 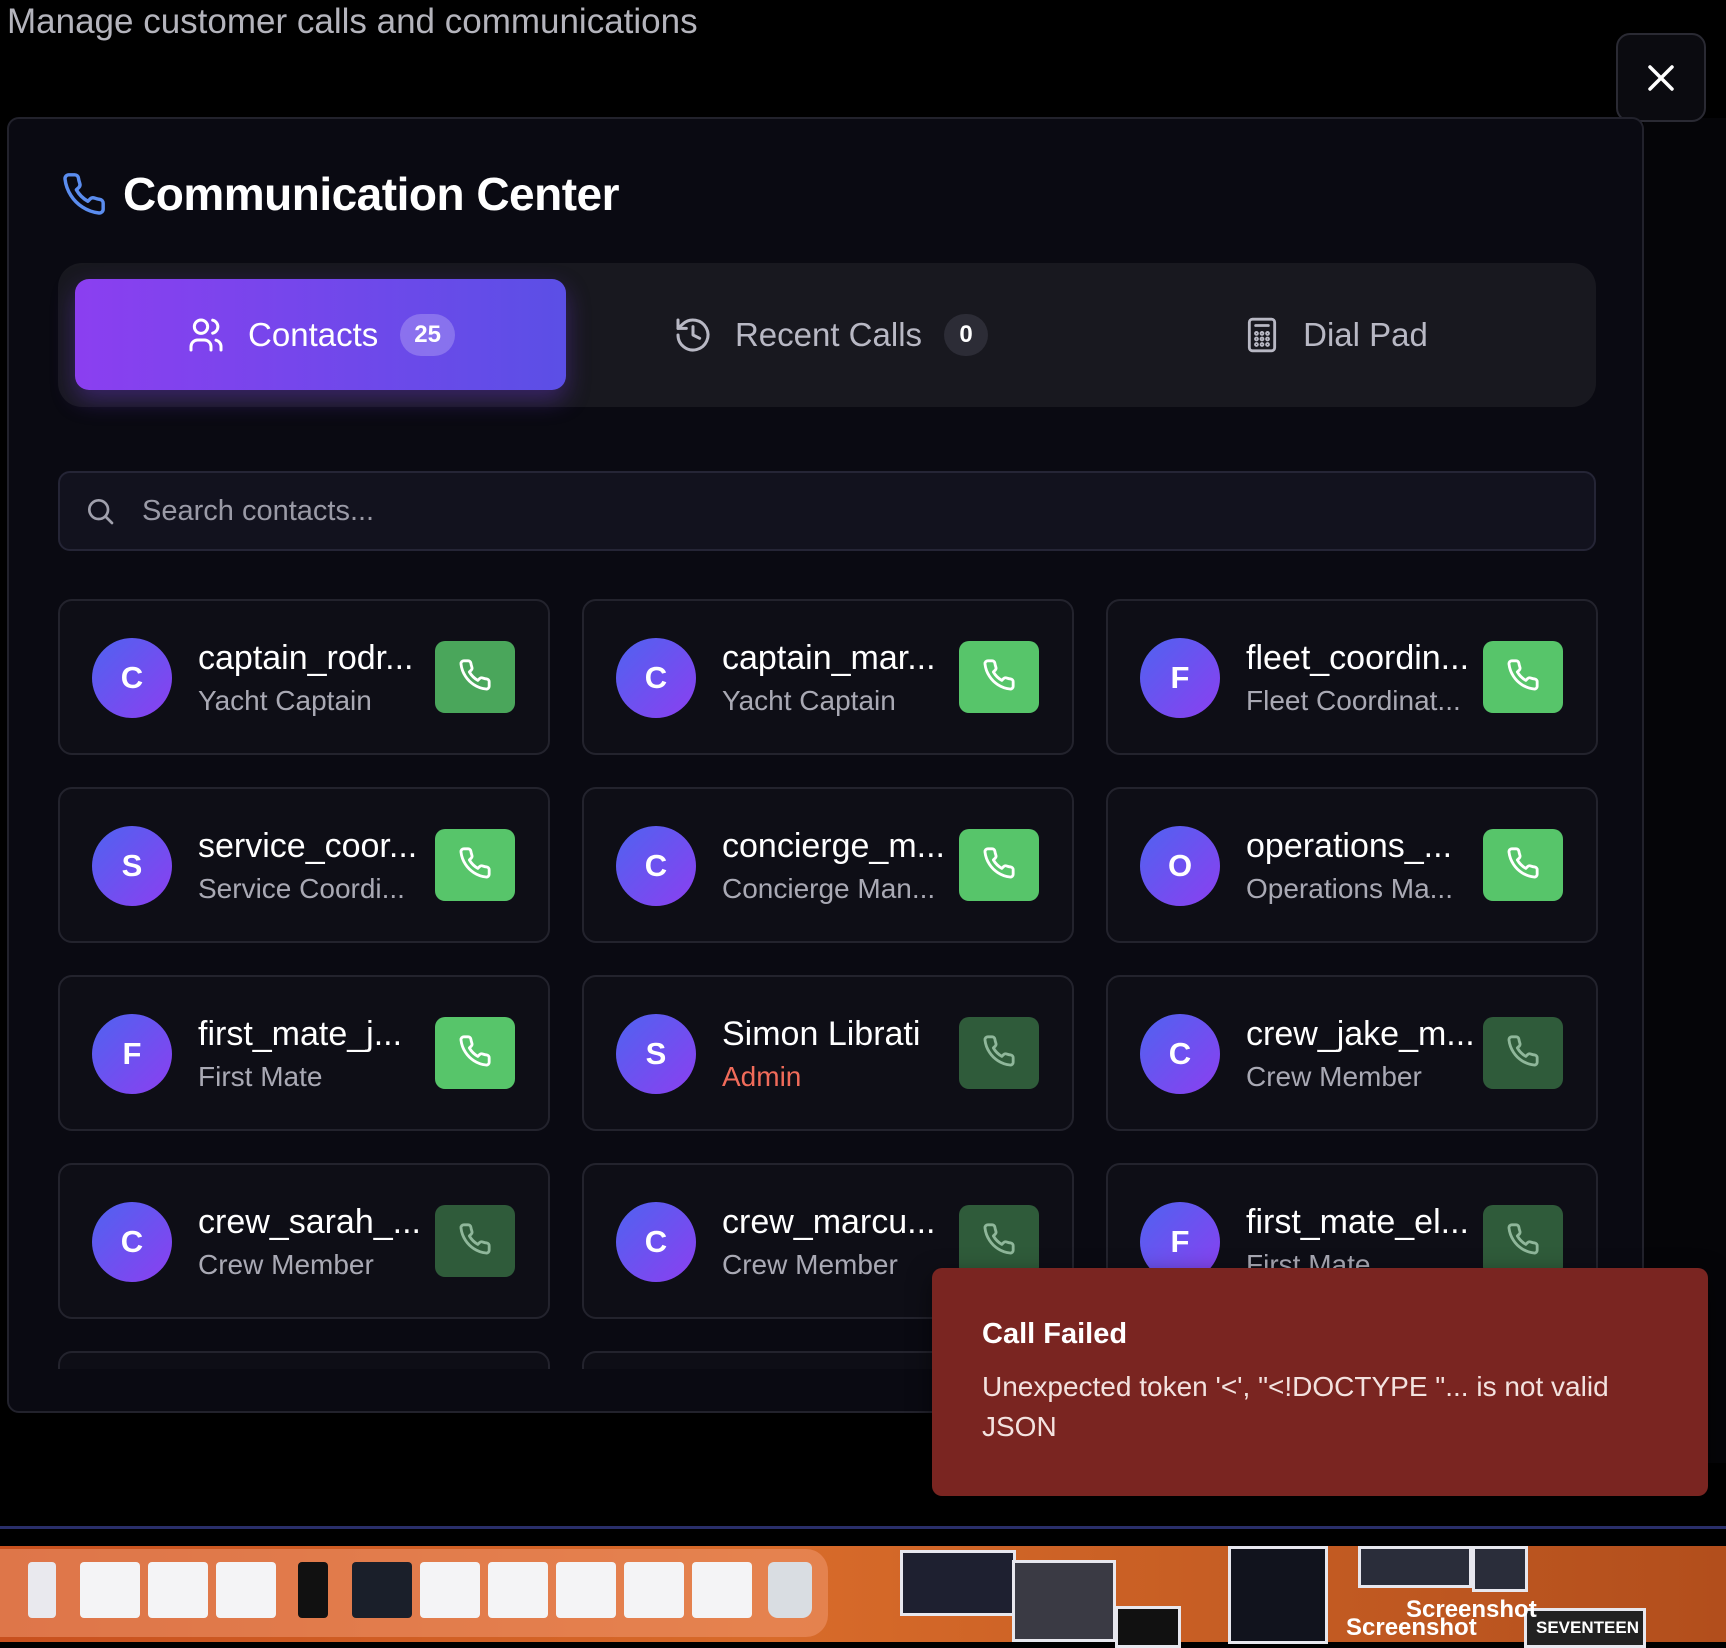 I want to click on contacts-count-badge: 25, so click(x=427, y=334).